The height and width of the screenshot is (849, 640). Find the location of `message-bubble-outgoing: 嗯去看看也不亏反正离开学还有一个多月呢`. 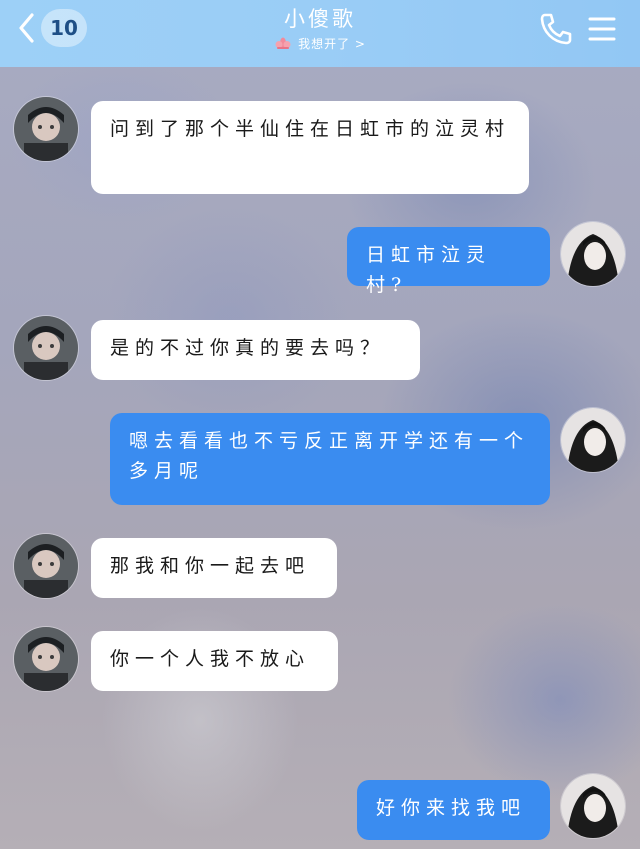

message-bubble-outgoing: 嗯去看看也不亏反正离开学还有一个多月呢 is located at coordinates (330, 459).